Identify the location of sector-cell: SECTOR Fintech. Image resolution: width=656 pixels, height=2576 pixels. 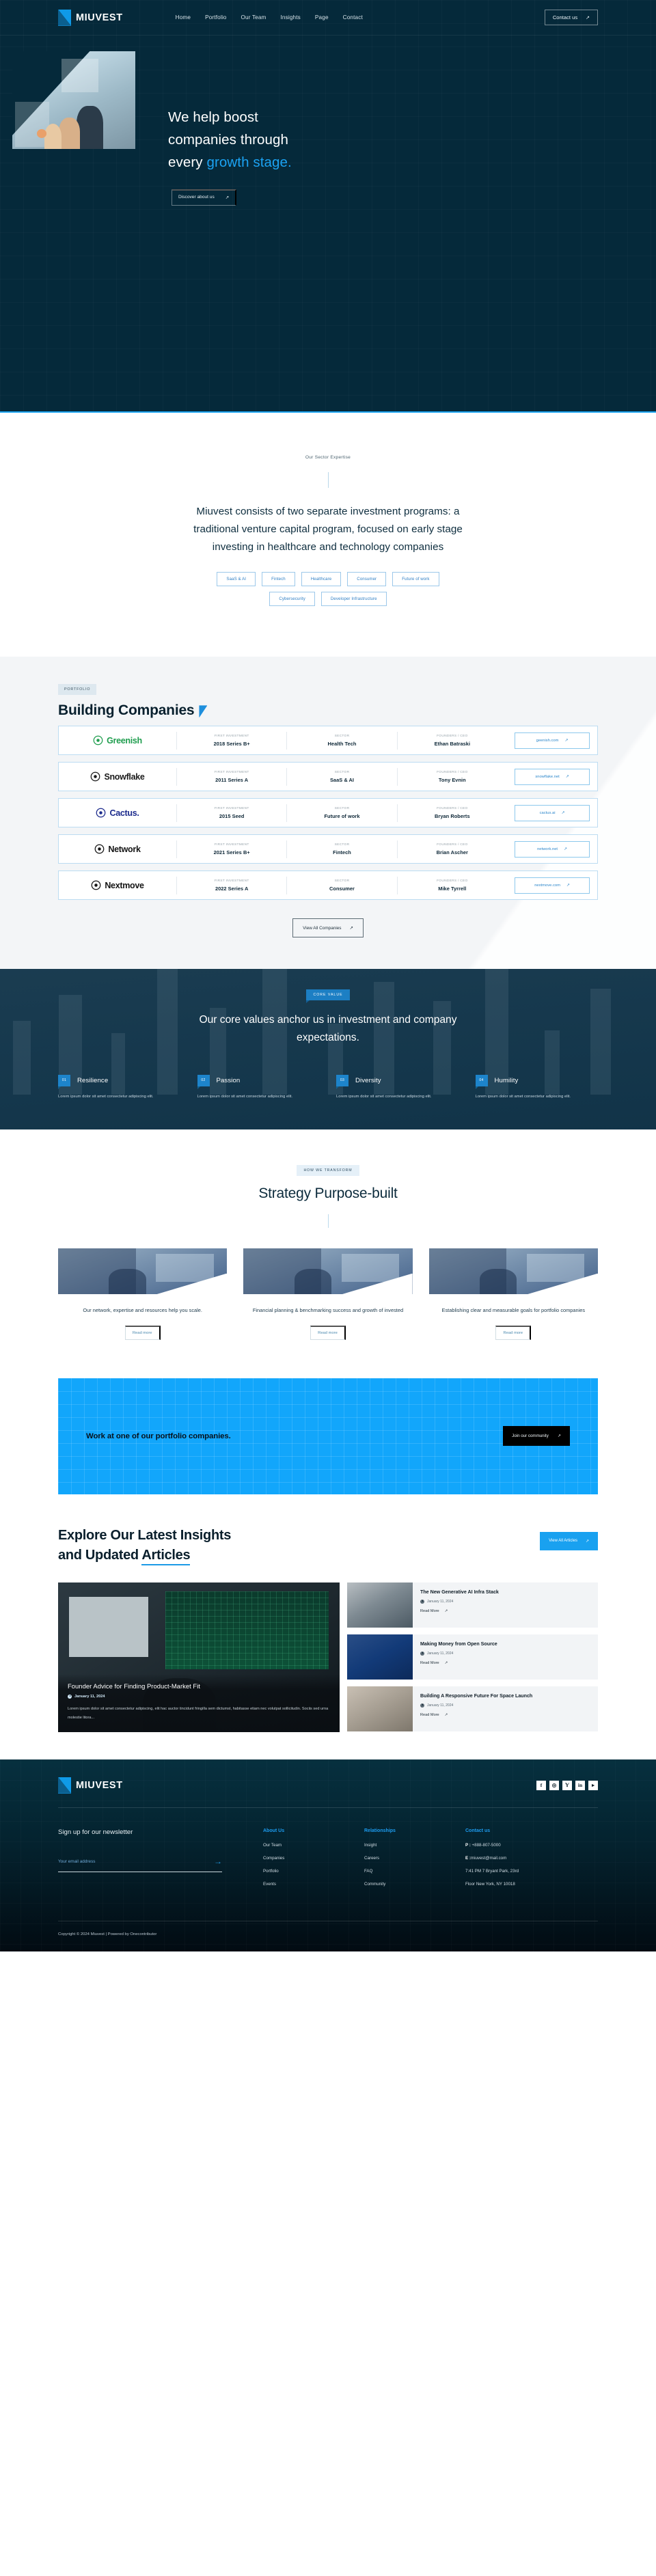
(341, 849).